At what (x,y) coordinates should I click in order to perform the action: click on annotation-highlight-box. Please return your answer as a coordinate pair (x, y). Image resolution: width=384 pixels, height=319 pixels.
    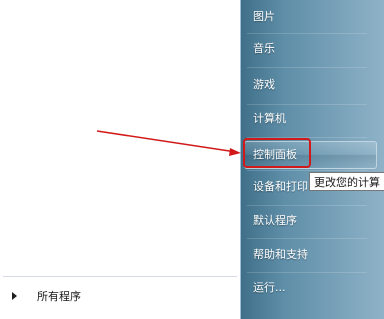
    Looking at the image, I should click on (277, 153).